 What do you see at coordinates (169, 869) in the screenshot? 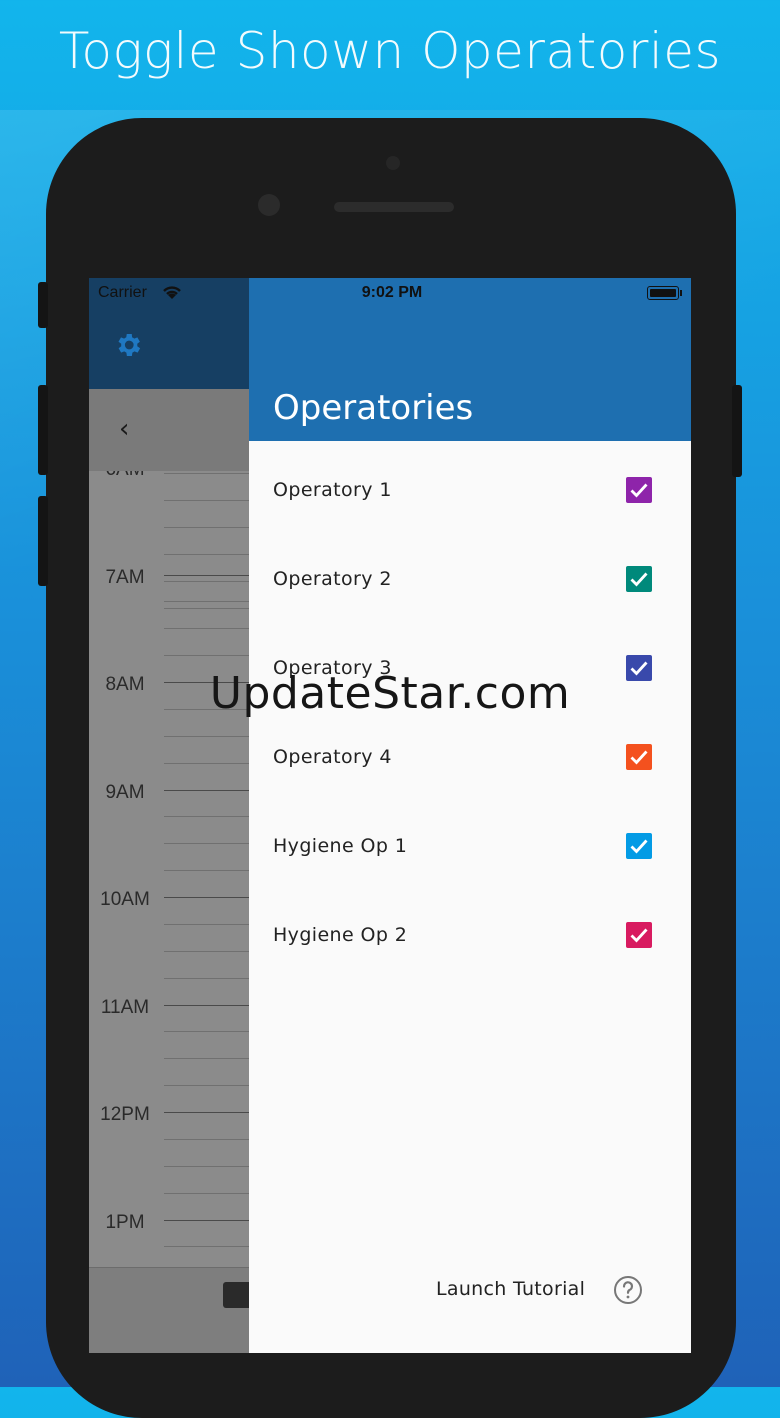
I see `timeline: 6AM 7AM 8AM 9AM 10AM 11AM 12PM 1PM` at bounding box center [169, 869].